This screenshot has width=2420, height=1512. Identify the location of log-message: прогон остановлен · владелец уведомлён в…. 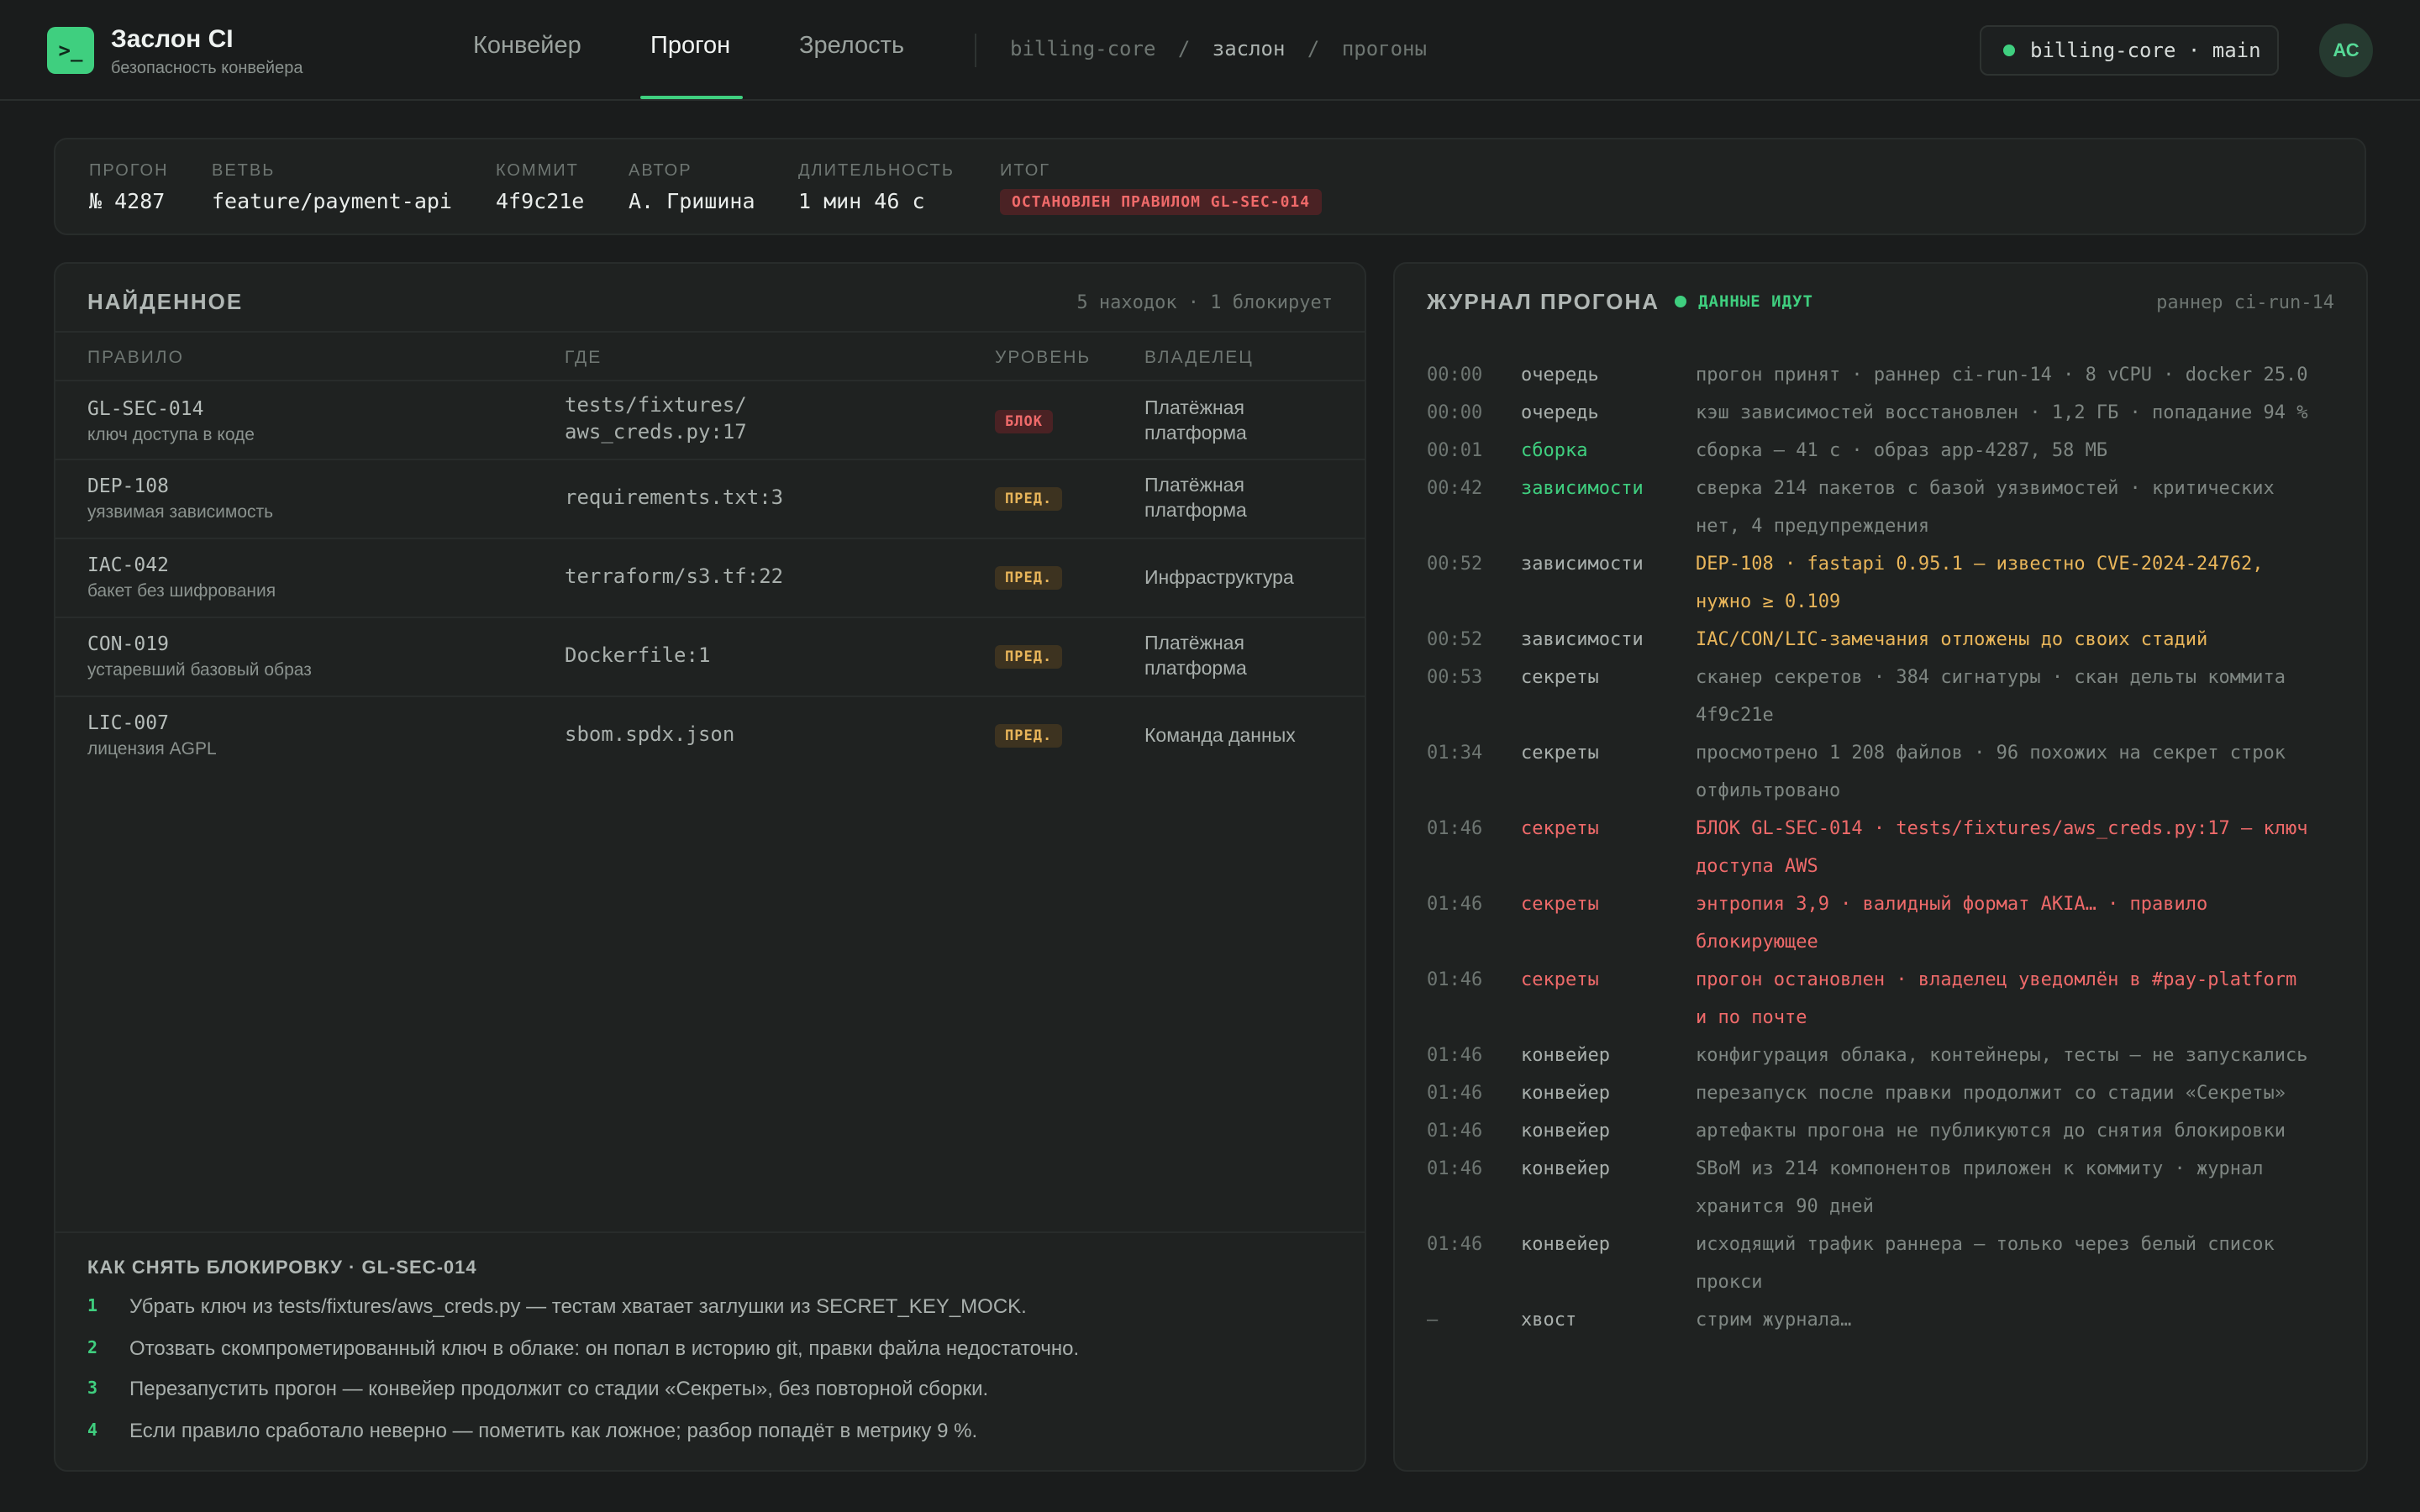
(2031, 999).